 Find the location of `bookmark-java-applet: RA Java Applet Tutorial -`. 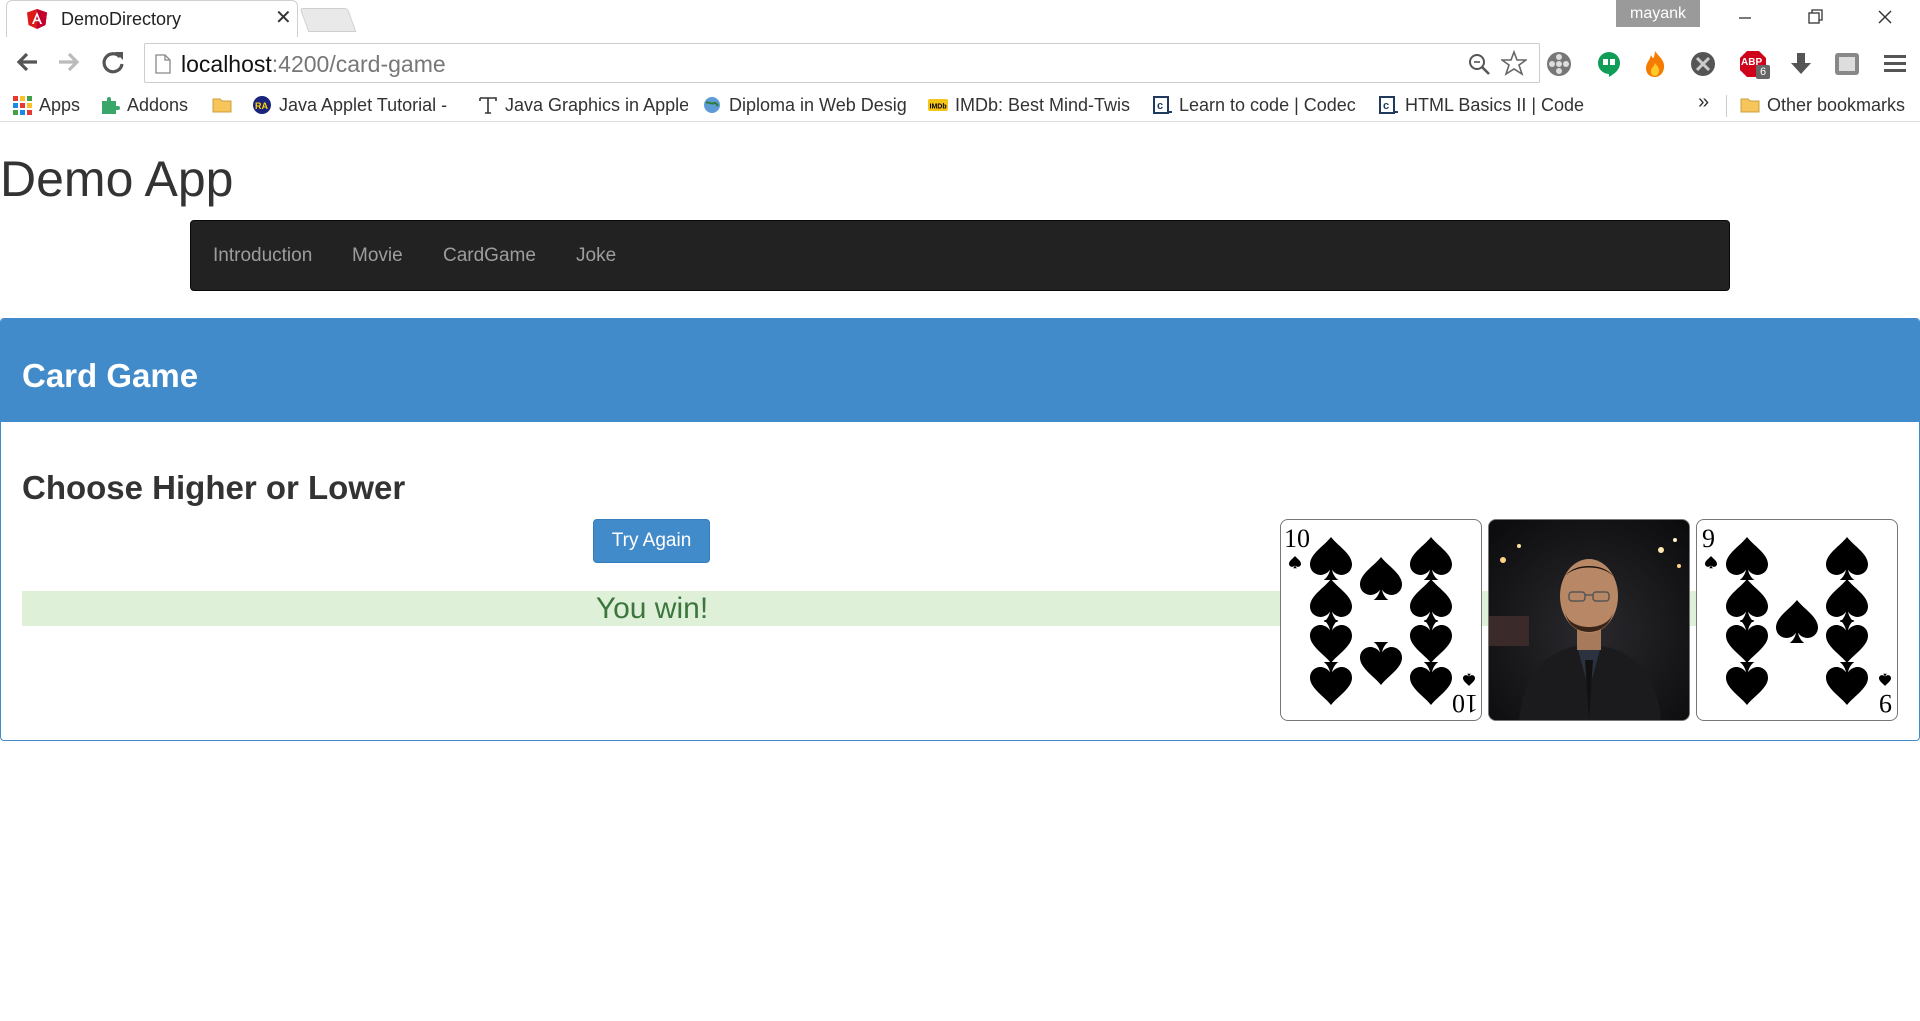

bookmark-java-applet: RA Java Applet Tutorial - is located at coordinates (356, 105).